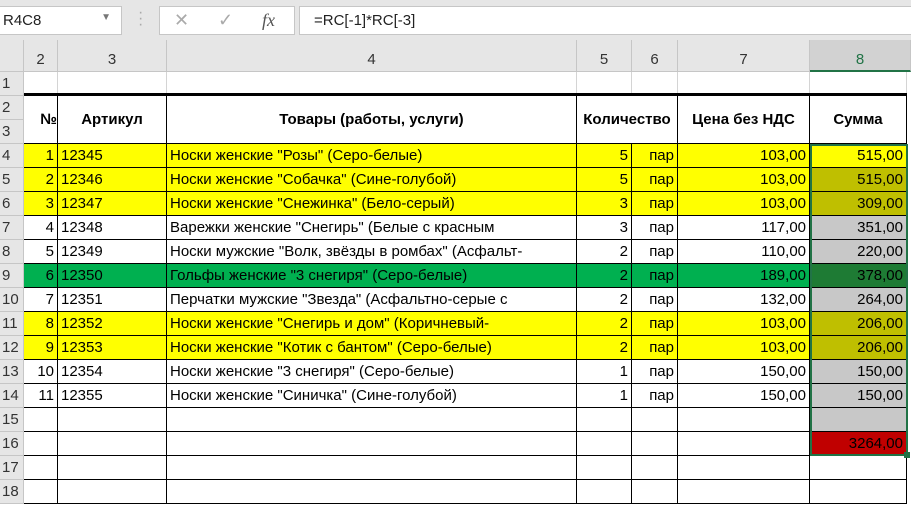 The width and height of the screenshot is (911, 507). What do you see at coordinates (12, 180) in the screenshot?
I see `row-header-5: 5` at bounding box center [12, 180].